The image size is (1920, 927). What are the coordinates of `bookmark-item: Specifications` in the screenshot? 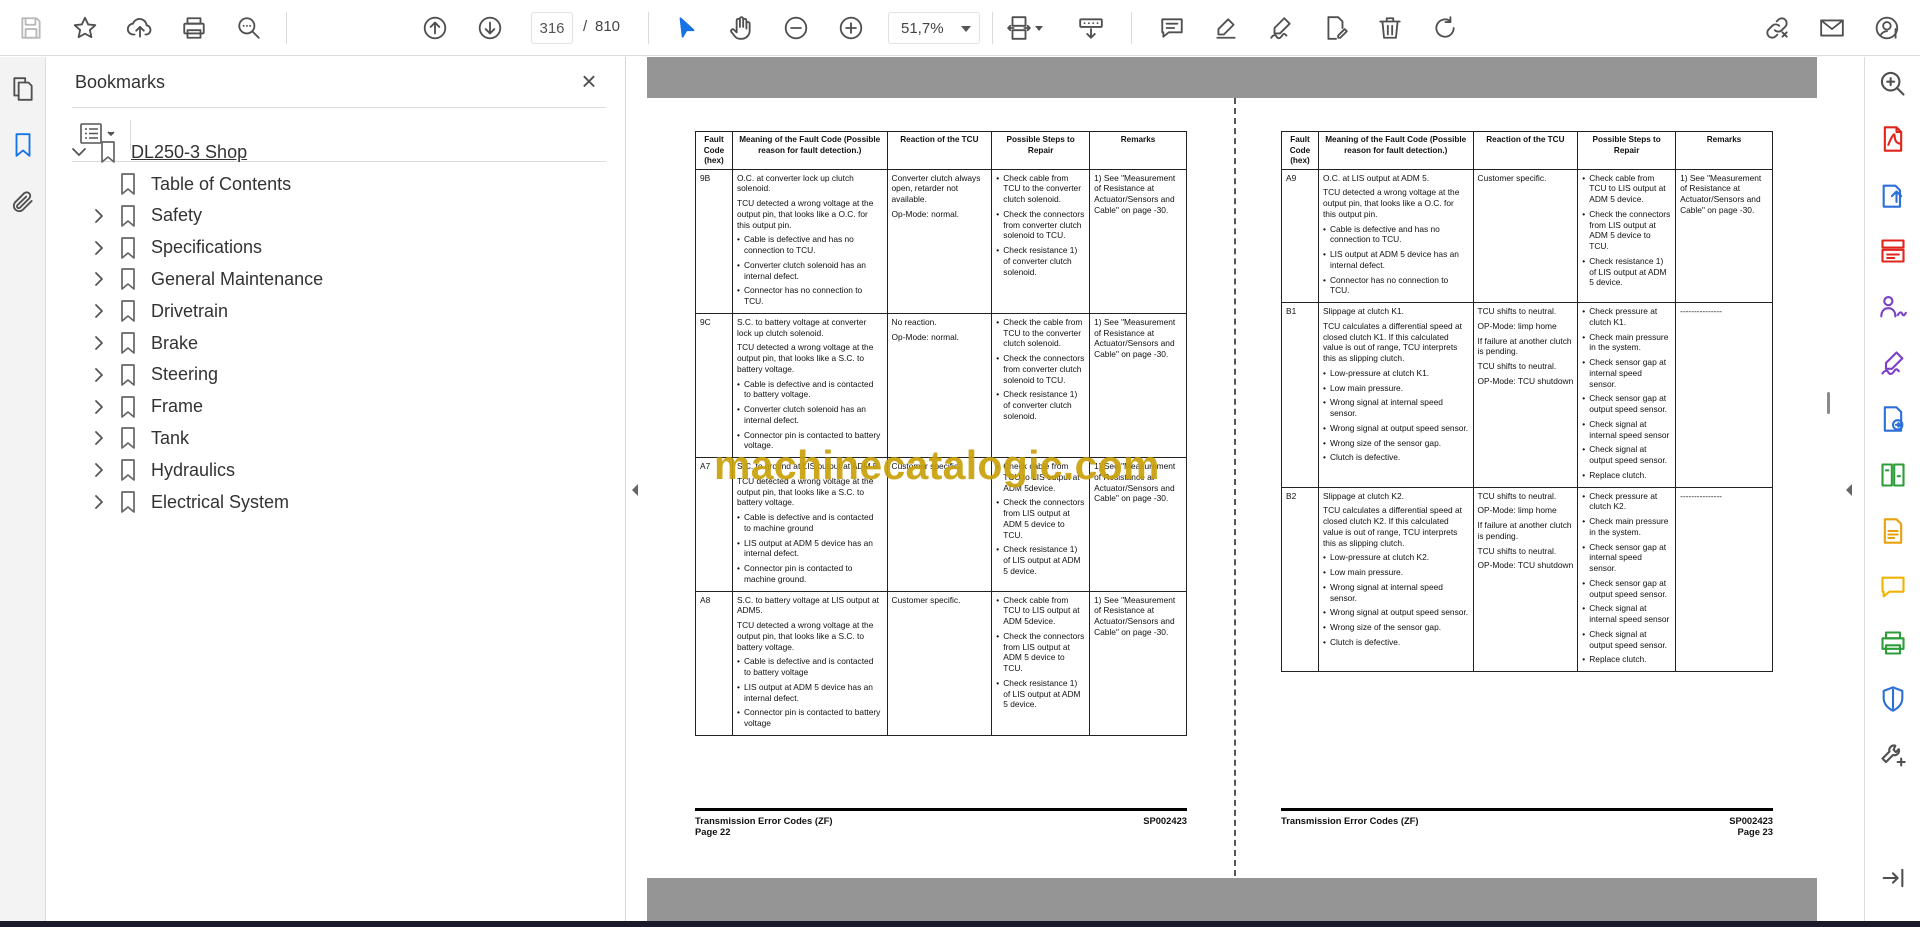 It's located at (175, 248).